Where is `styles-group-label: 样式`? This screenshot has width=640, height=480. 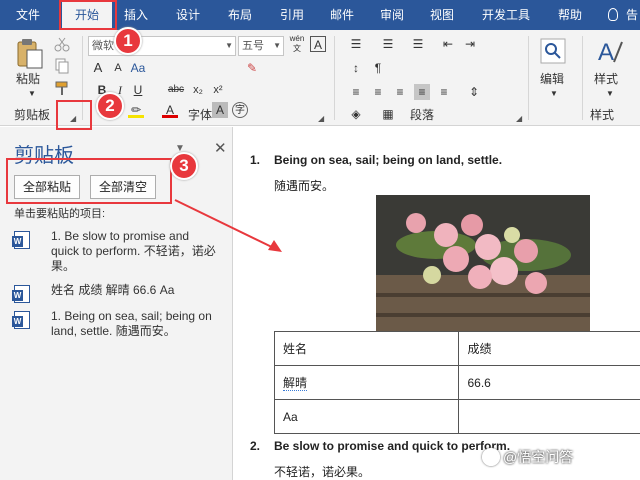
styles-group-label: 样式 is located at coordinates (602, 115).